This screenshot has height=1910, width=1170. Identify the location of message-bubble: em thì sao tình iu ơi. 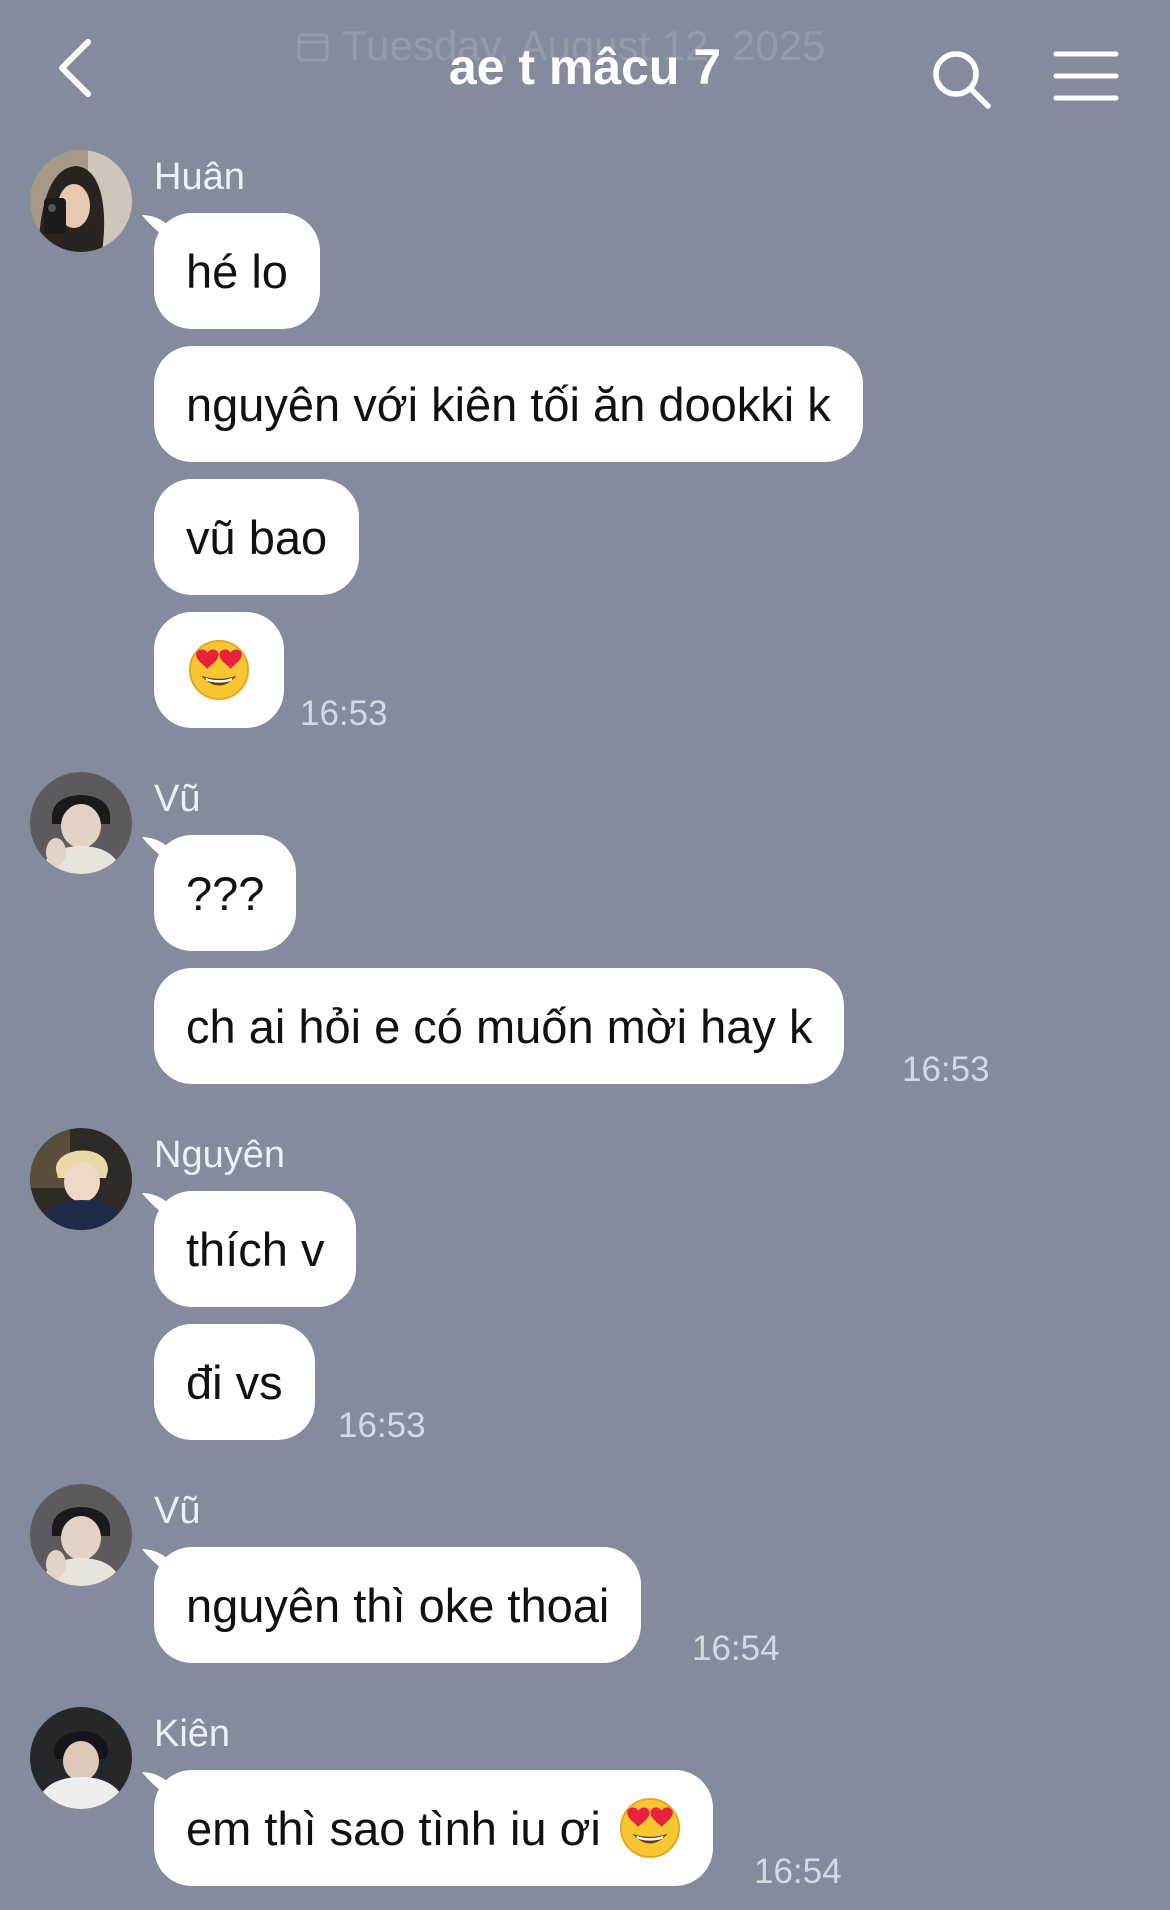
(427, 1828).